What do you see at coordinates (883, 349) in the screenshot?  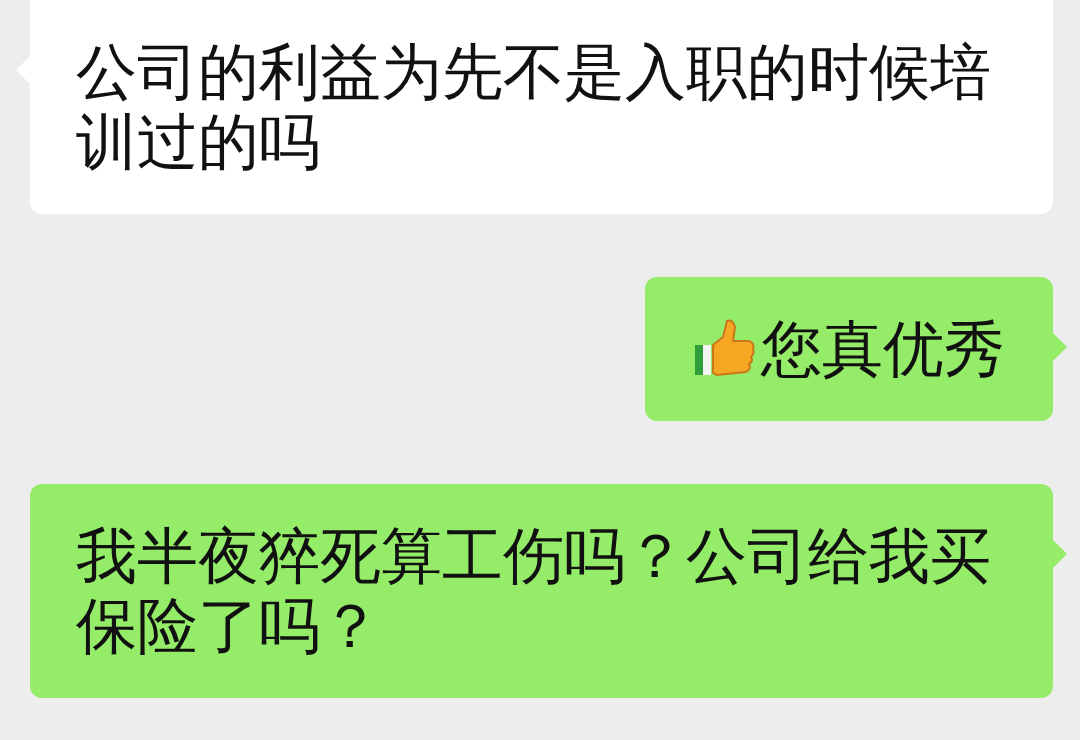 I see `message-text: 您真优秀` at bounding box center [883, 349].